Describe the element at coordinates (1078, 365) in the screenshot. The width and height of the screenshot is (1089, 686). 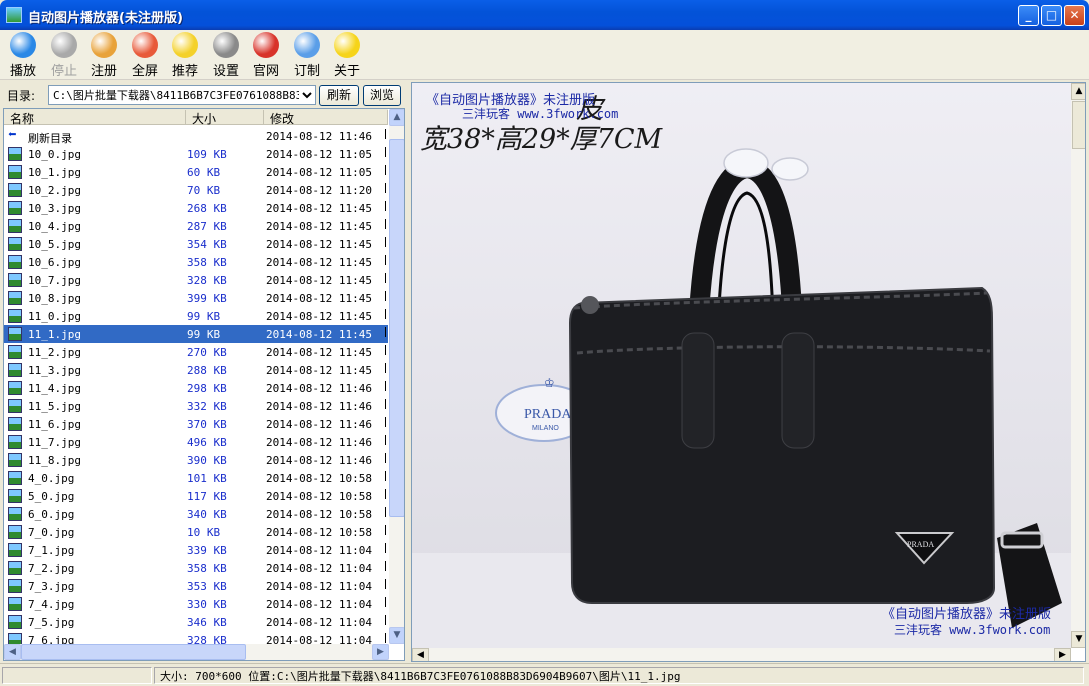
I see `viewer-vertical-scrollbar: ▲ ▼` at that location.